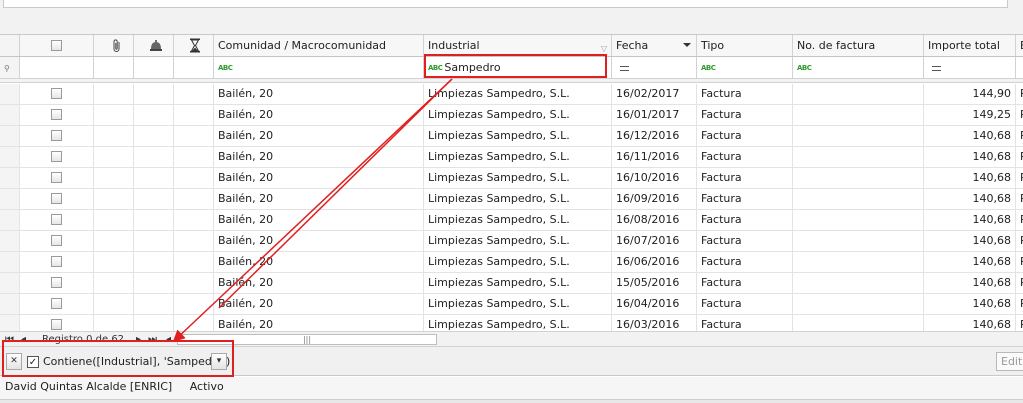  Describe the element at coordinates (654, 67) in the screenshot. I see `filter-cell-fecha` at that location.